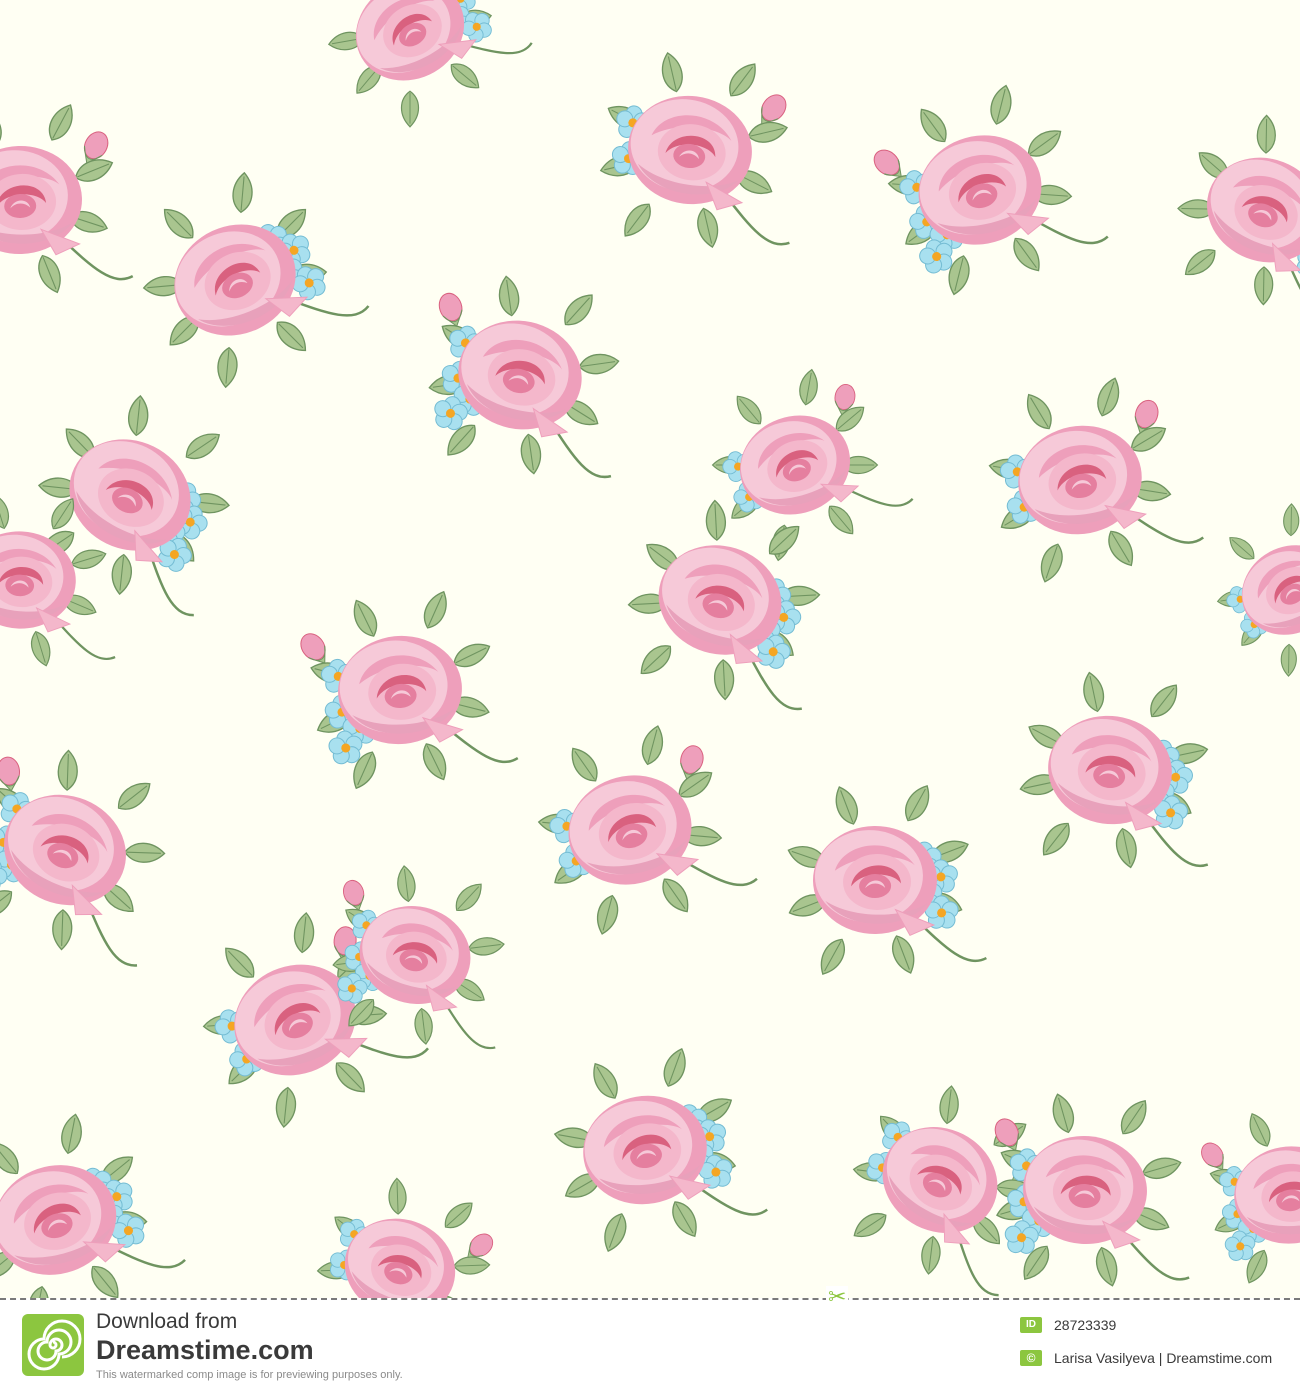 The height and width of the screenshot is (1390, 1300). What do you see at coordinates (53, 1345) in the screenshot?
I see `dreamstime-logo-icon` at bounding box center [53, 1345].